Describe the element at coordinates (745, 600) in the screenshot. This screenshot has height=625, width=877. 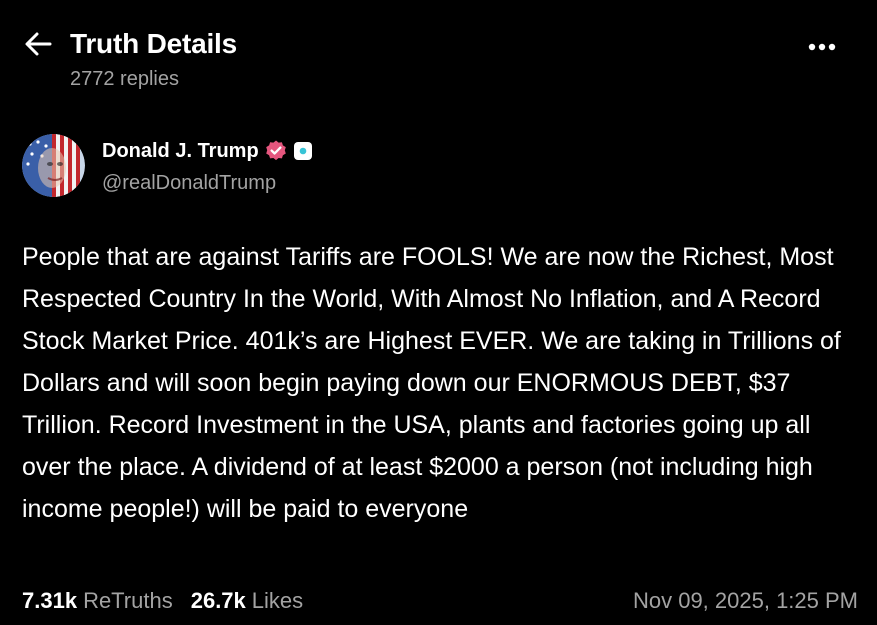
I see `post-timestamp: Nov 09, 2025, 1:25 PM` at that location.